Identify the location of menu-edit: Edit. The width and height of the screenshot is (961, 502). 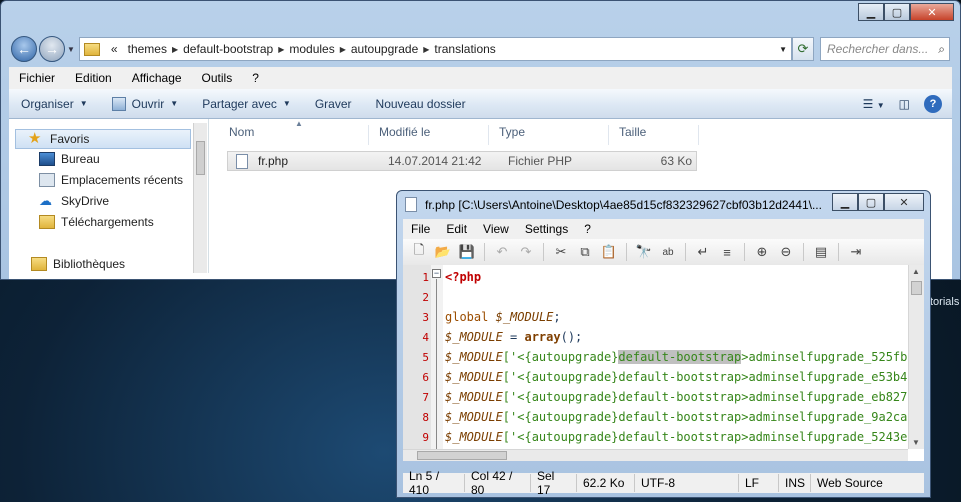
(456, 229).